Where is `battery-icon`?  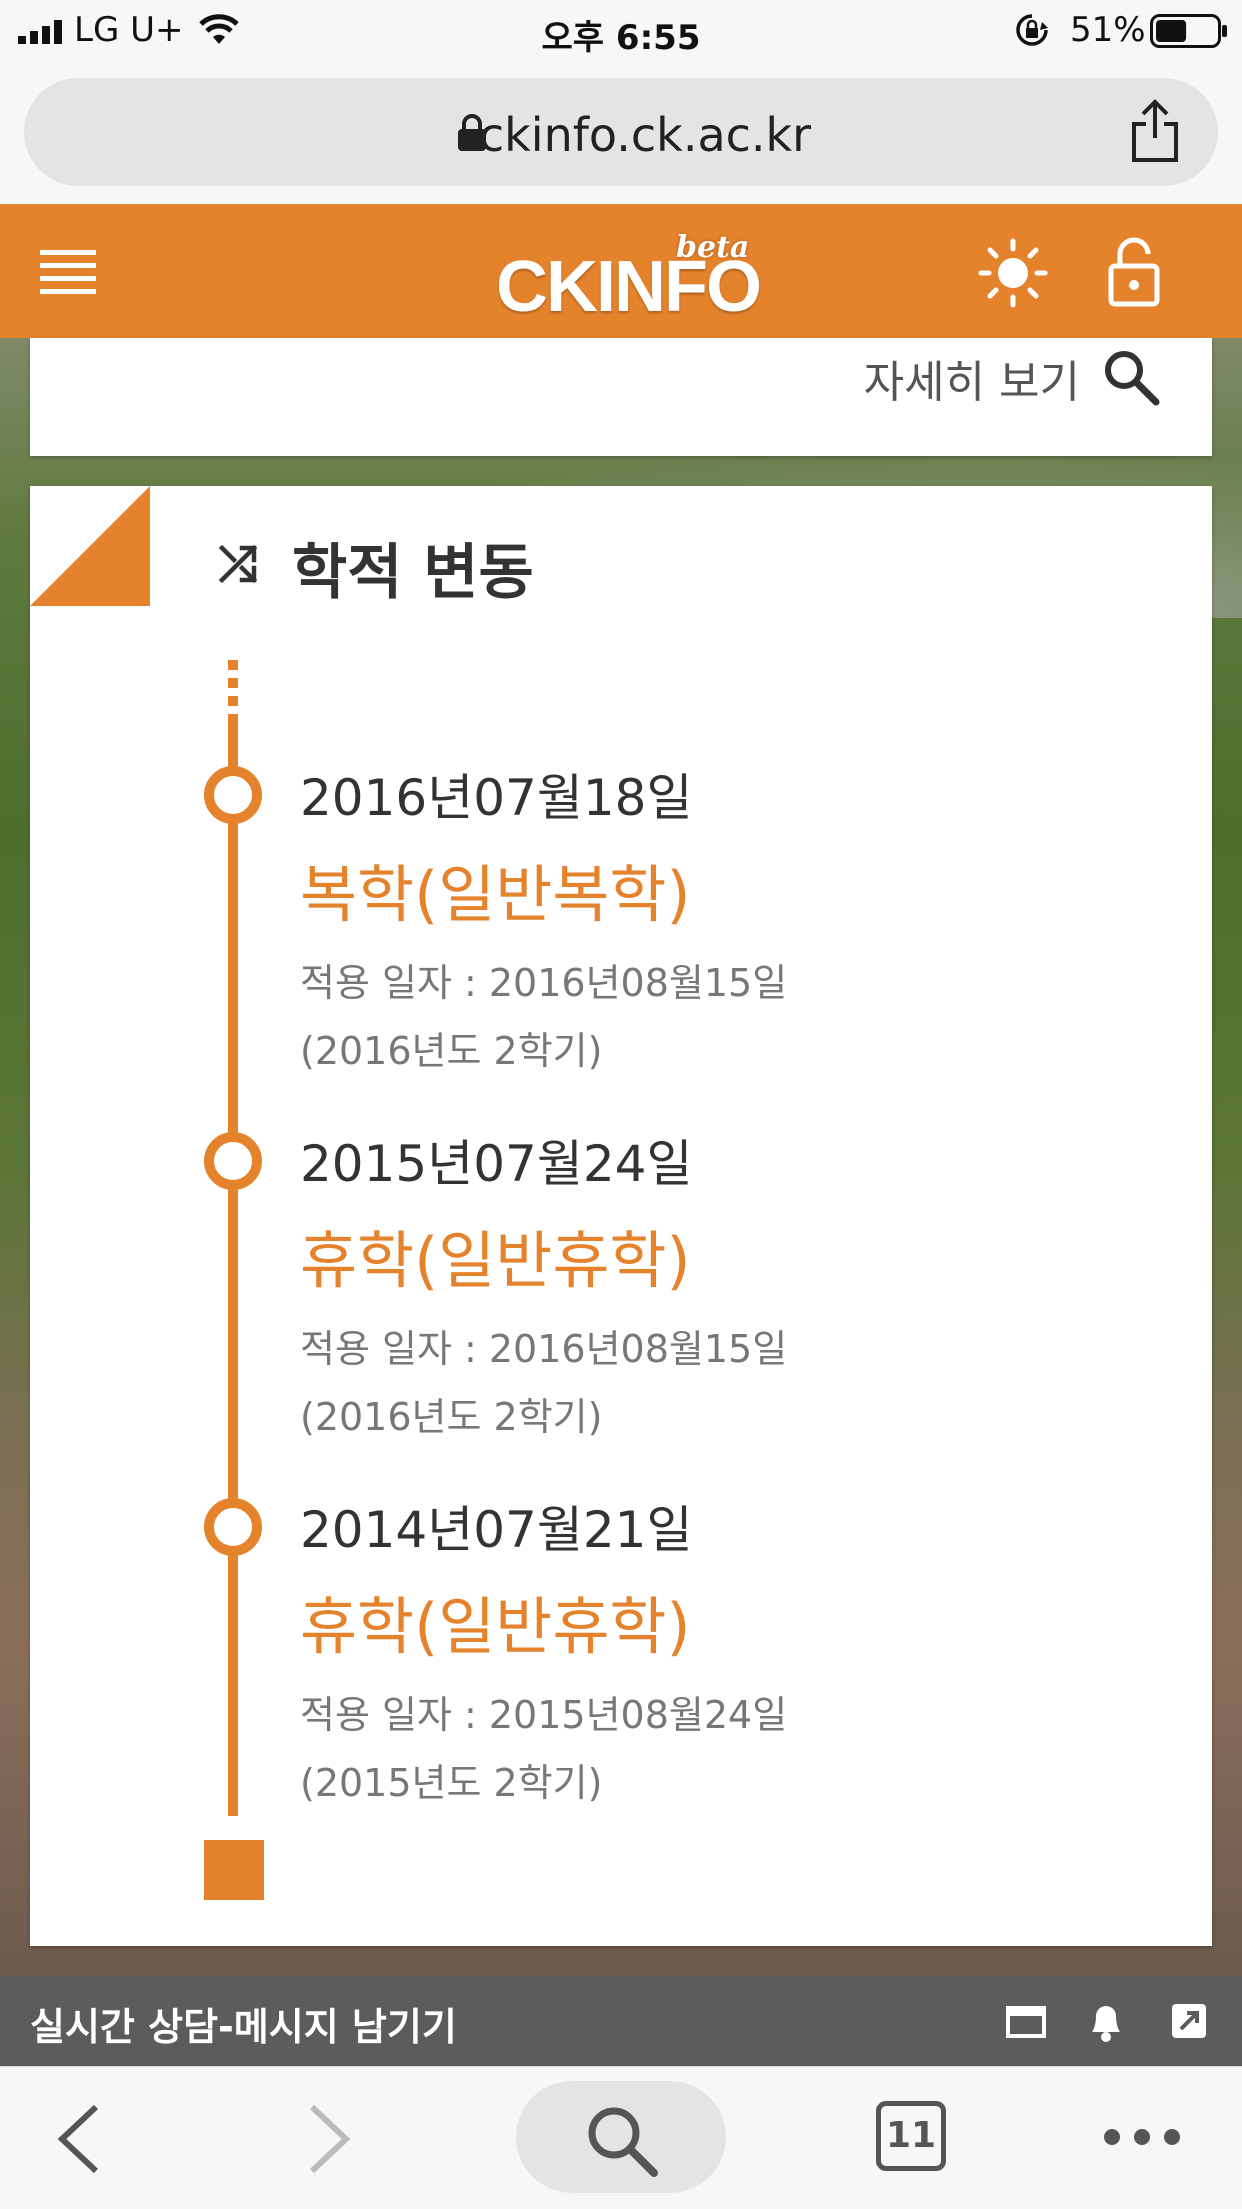
battery-icon is located at coordinates (1188, 31).